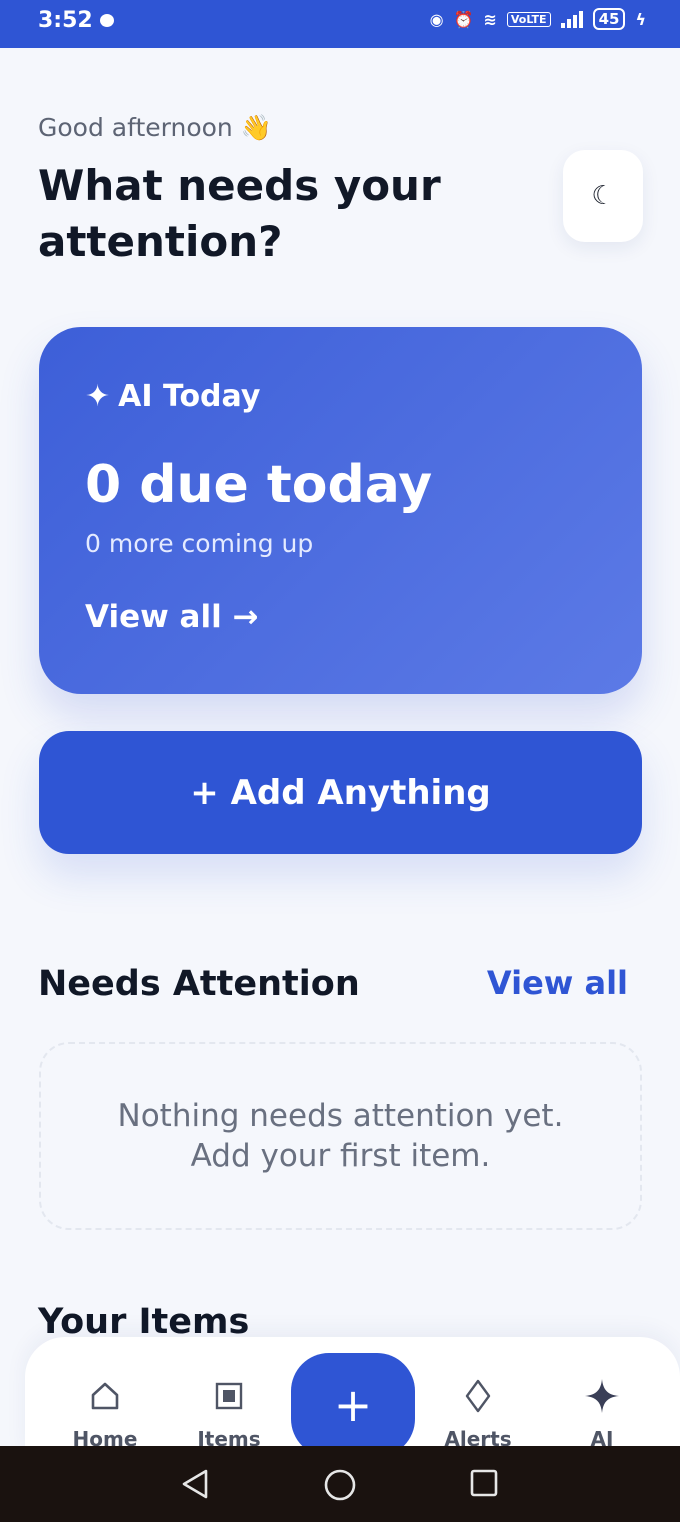 This screenshot has height=1522, width=680. I want to click on alarm-icon: ⏰, so click(463, 19).